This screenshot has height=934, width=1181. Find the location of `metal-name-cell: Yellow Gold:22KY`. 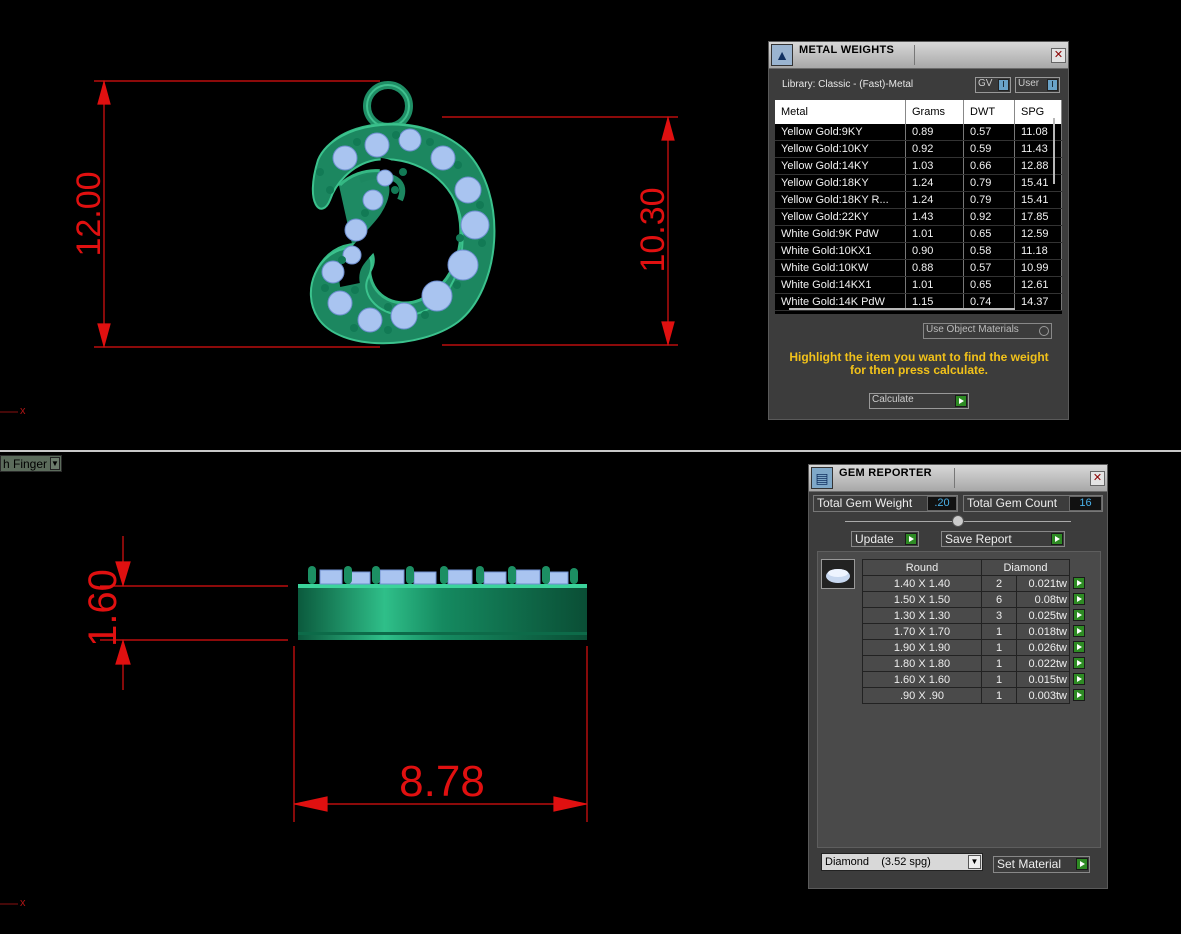

metal-name-cell: Yellow Gold:22KY is located at coordinates (840, 217).